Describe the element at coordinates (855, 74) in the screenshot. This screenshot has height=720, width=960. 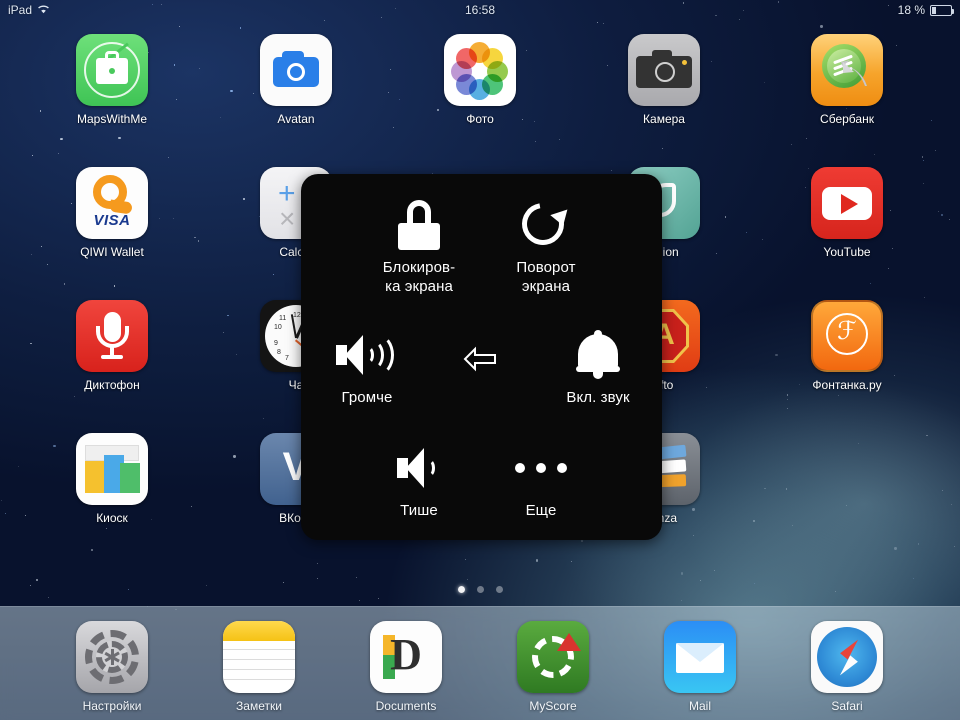
I see `sberbank-arrow` at that location.